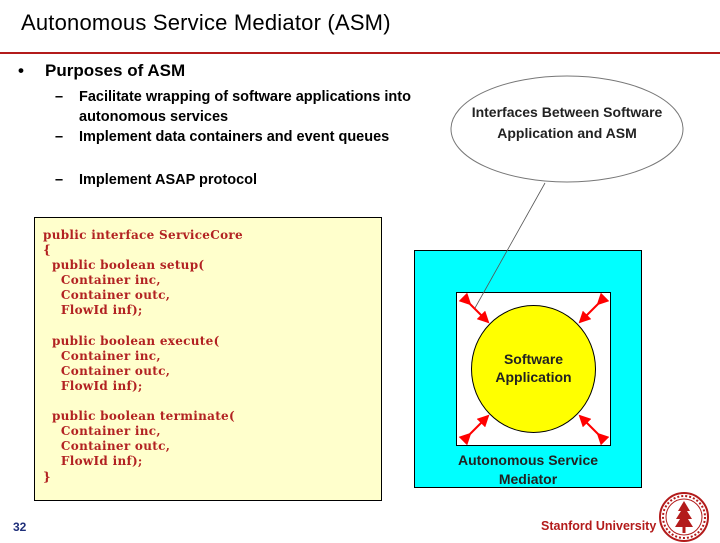  What do you see at coordinates (115, 70) in the screenshot?
I see `bullet-text: Purposes of ASM` at bounding box center [115, 70].